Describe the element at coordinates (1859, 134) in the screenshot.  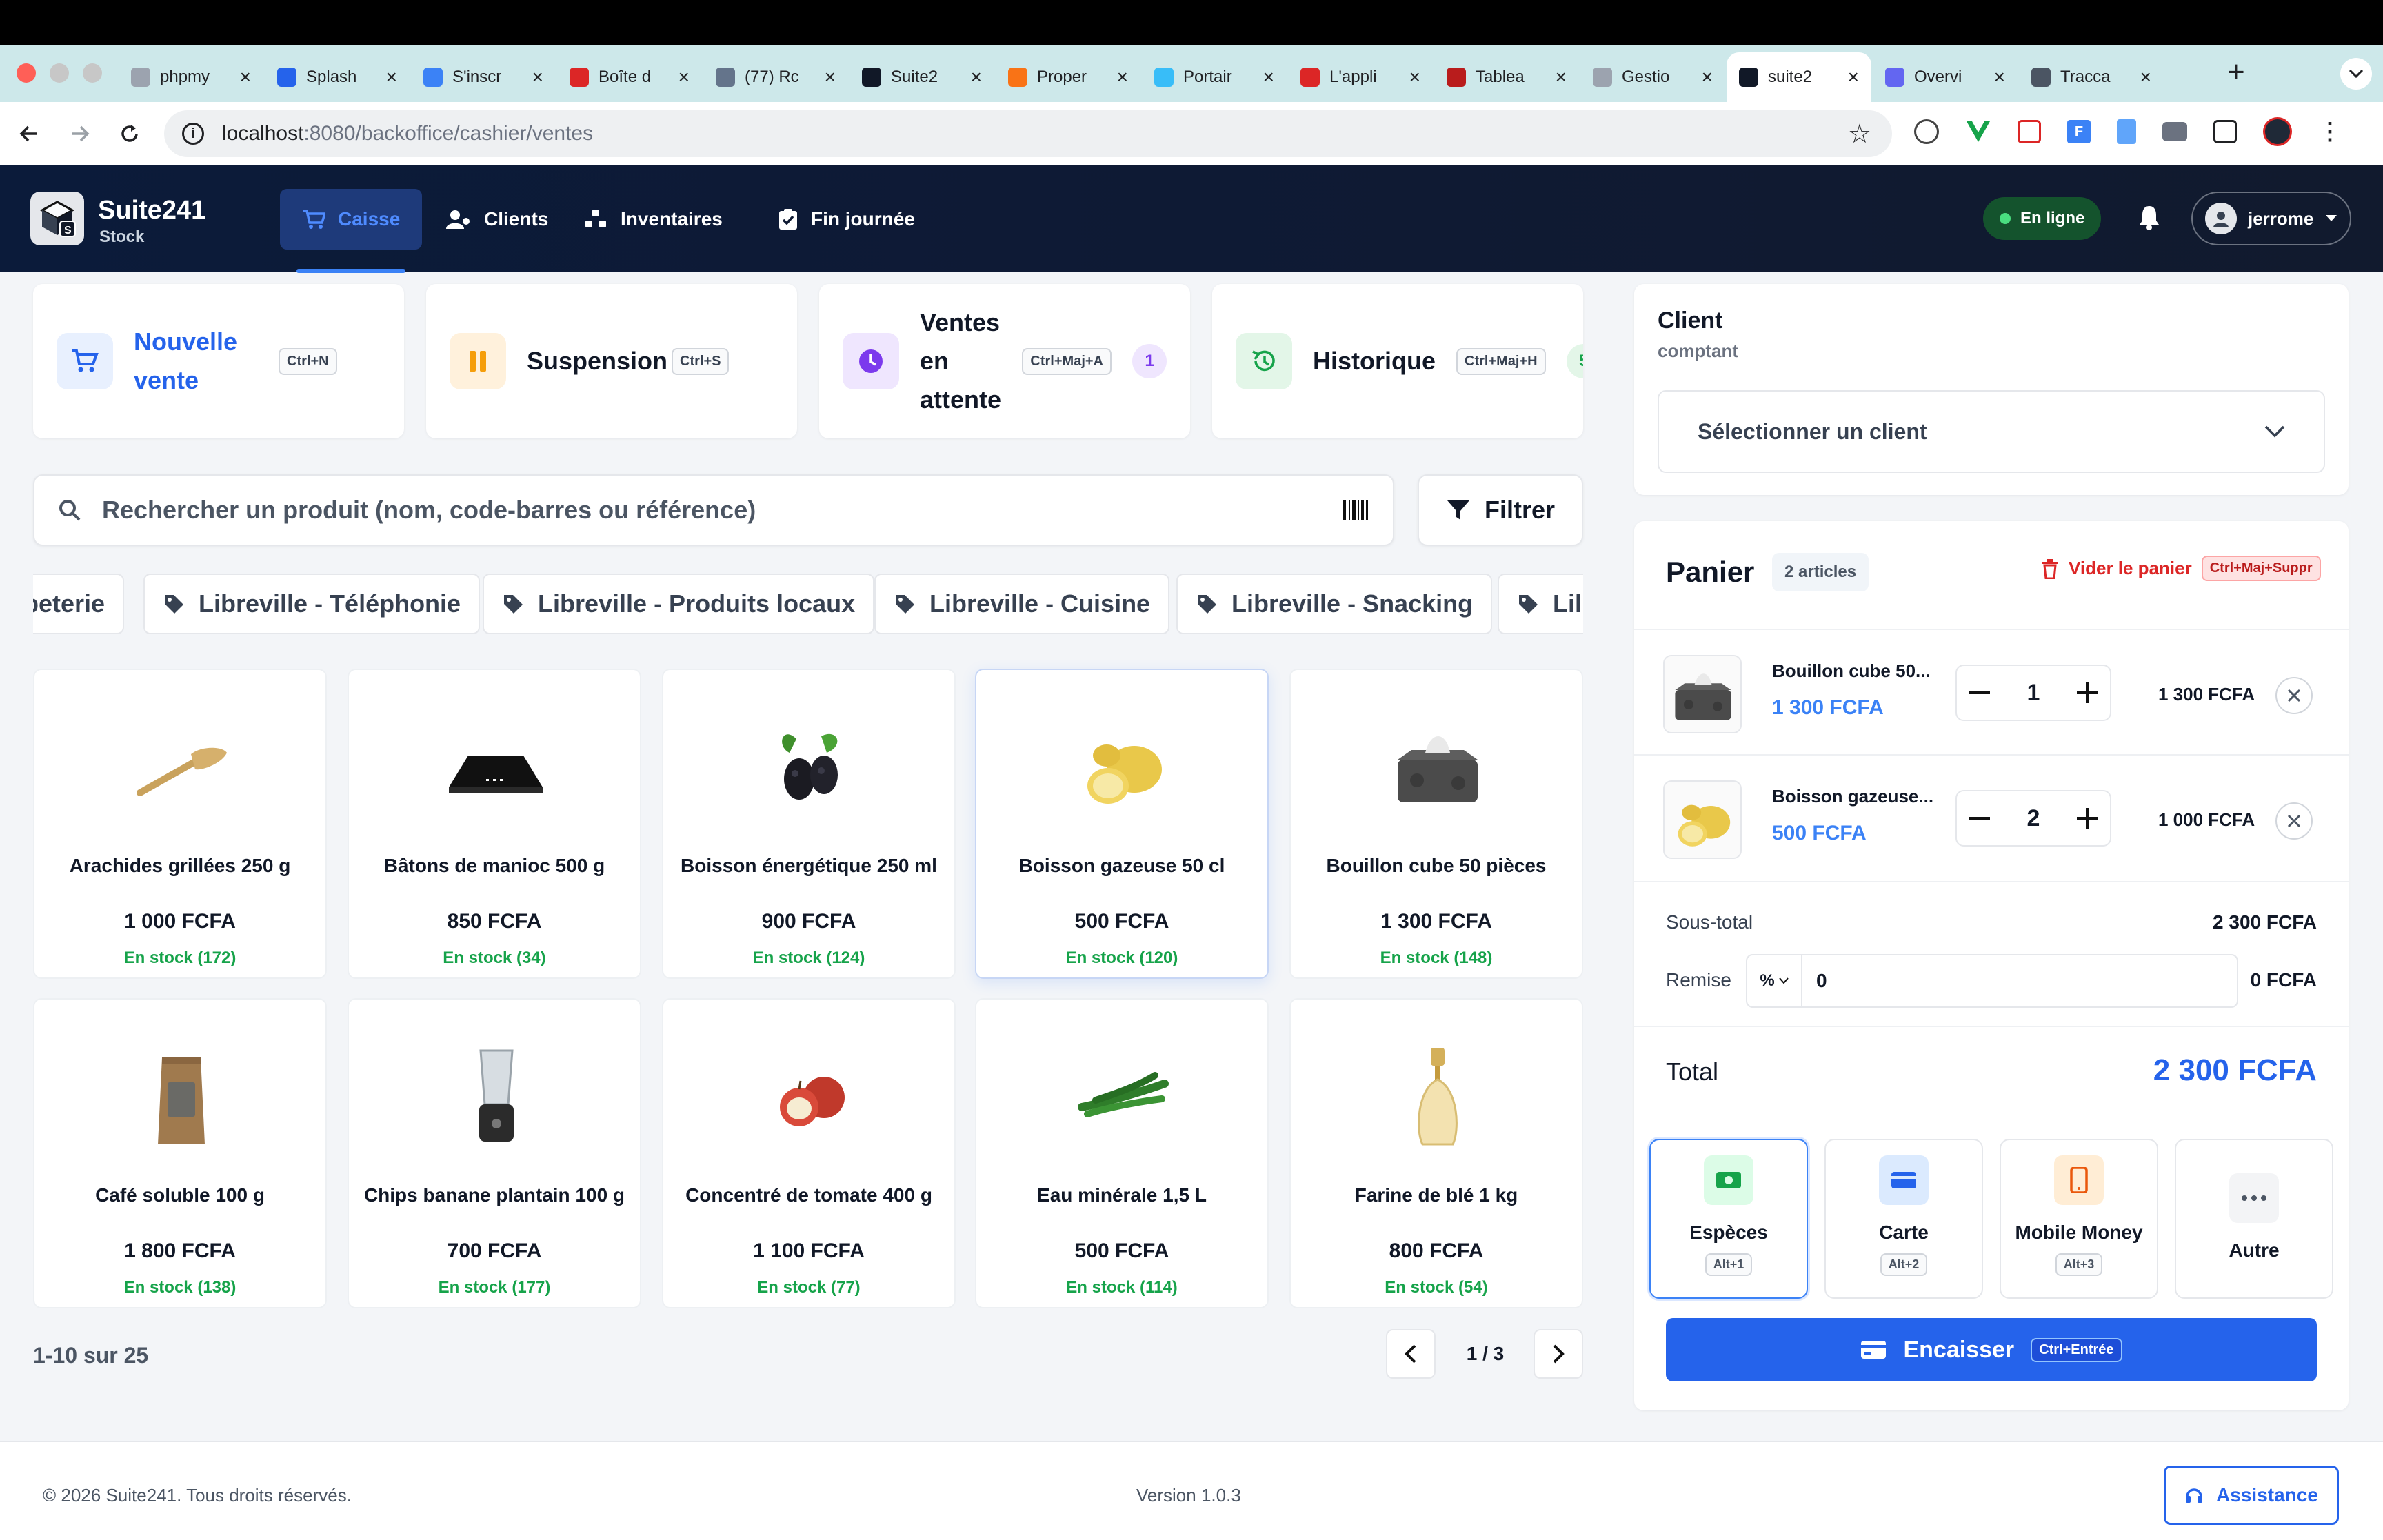
I see `bookmark-star-icon: ☆` at that location.